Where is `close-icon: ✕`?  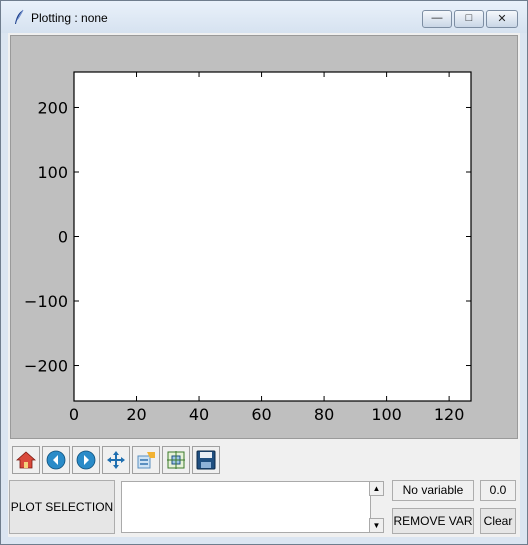 close-icon: ✕ is located at coordinates (502, 19).